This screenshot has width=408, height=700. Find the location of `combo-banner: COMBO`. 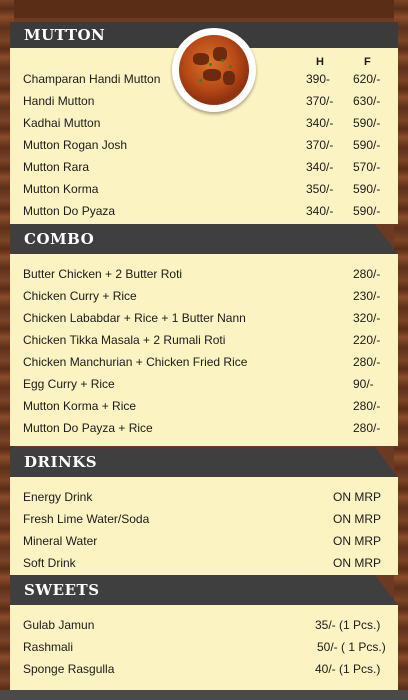

combo-banner: COMBO is located at coordinates (204, 239).